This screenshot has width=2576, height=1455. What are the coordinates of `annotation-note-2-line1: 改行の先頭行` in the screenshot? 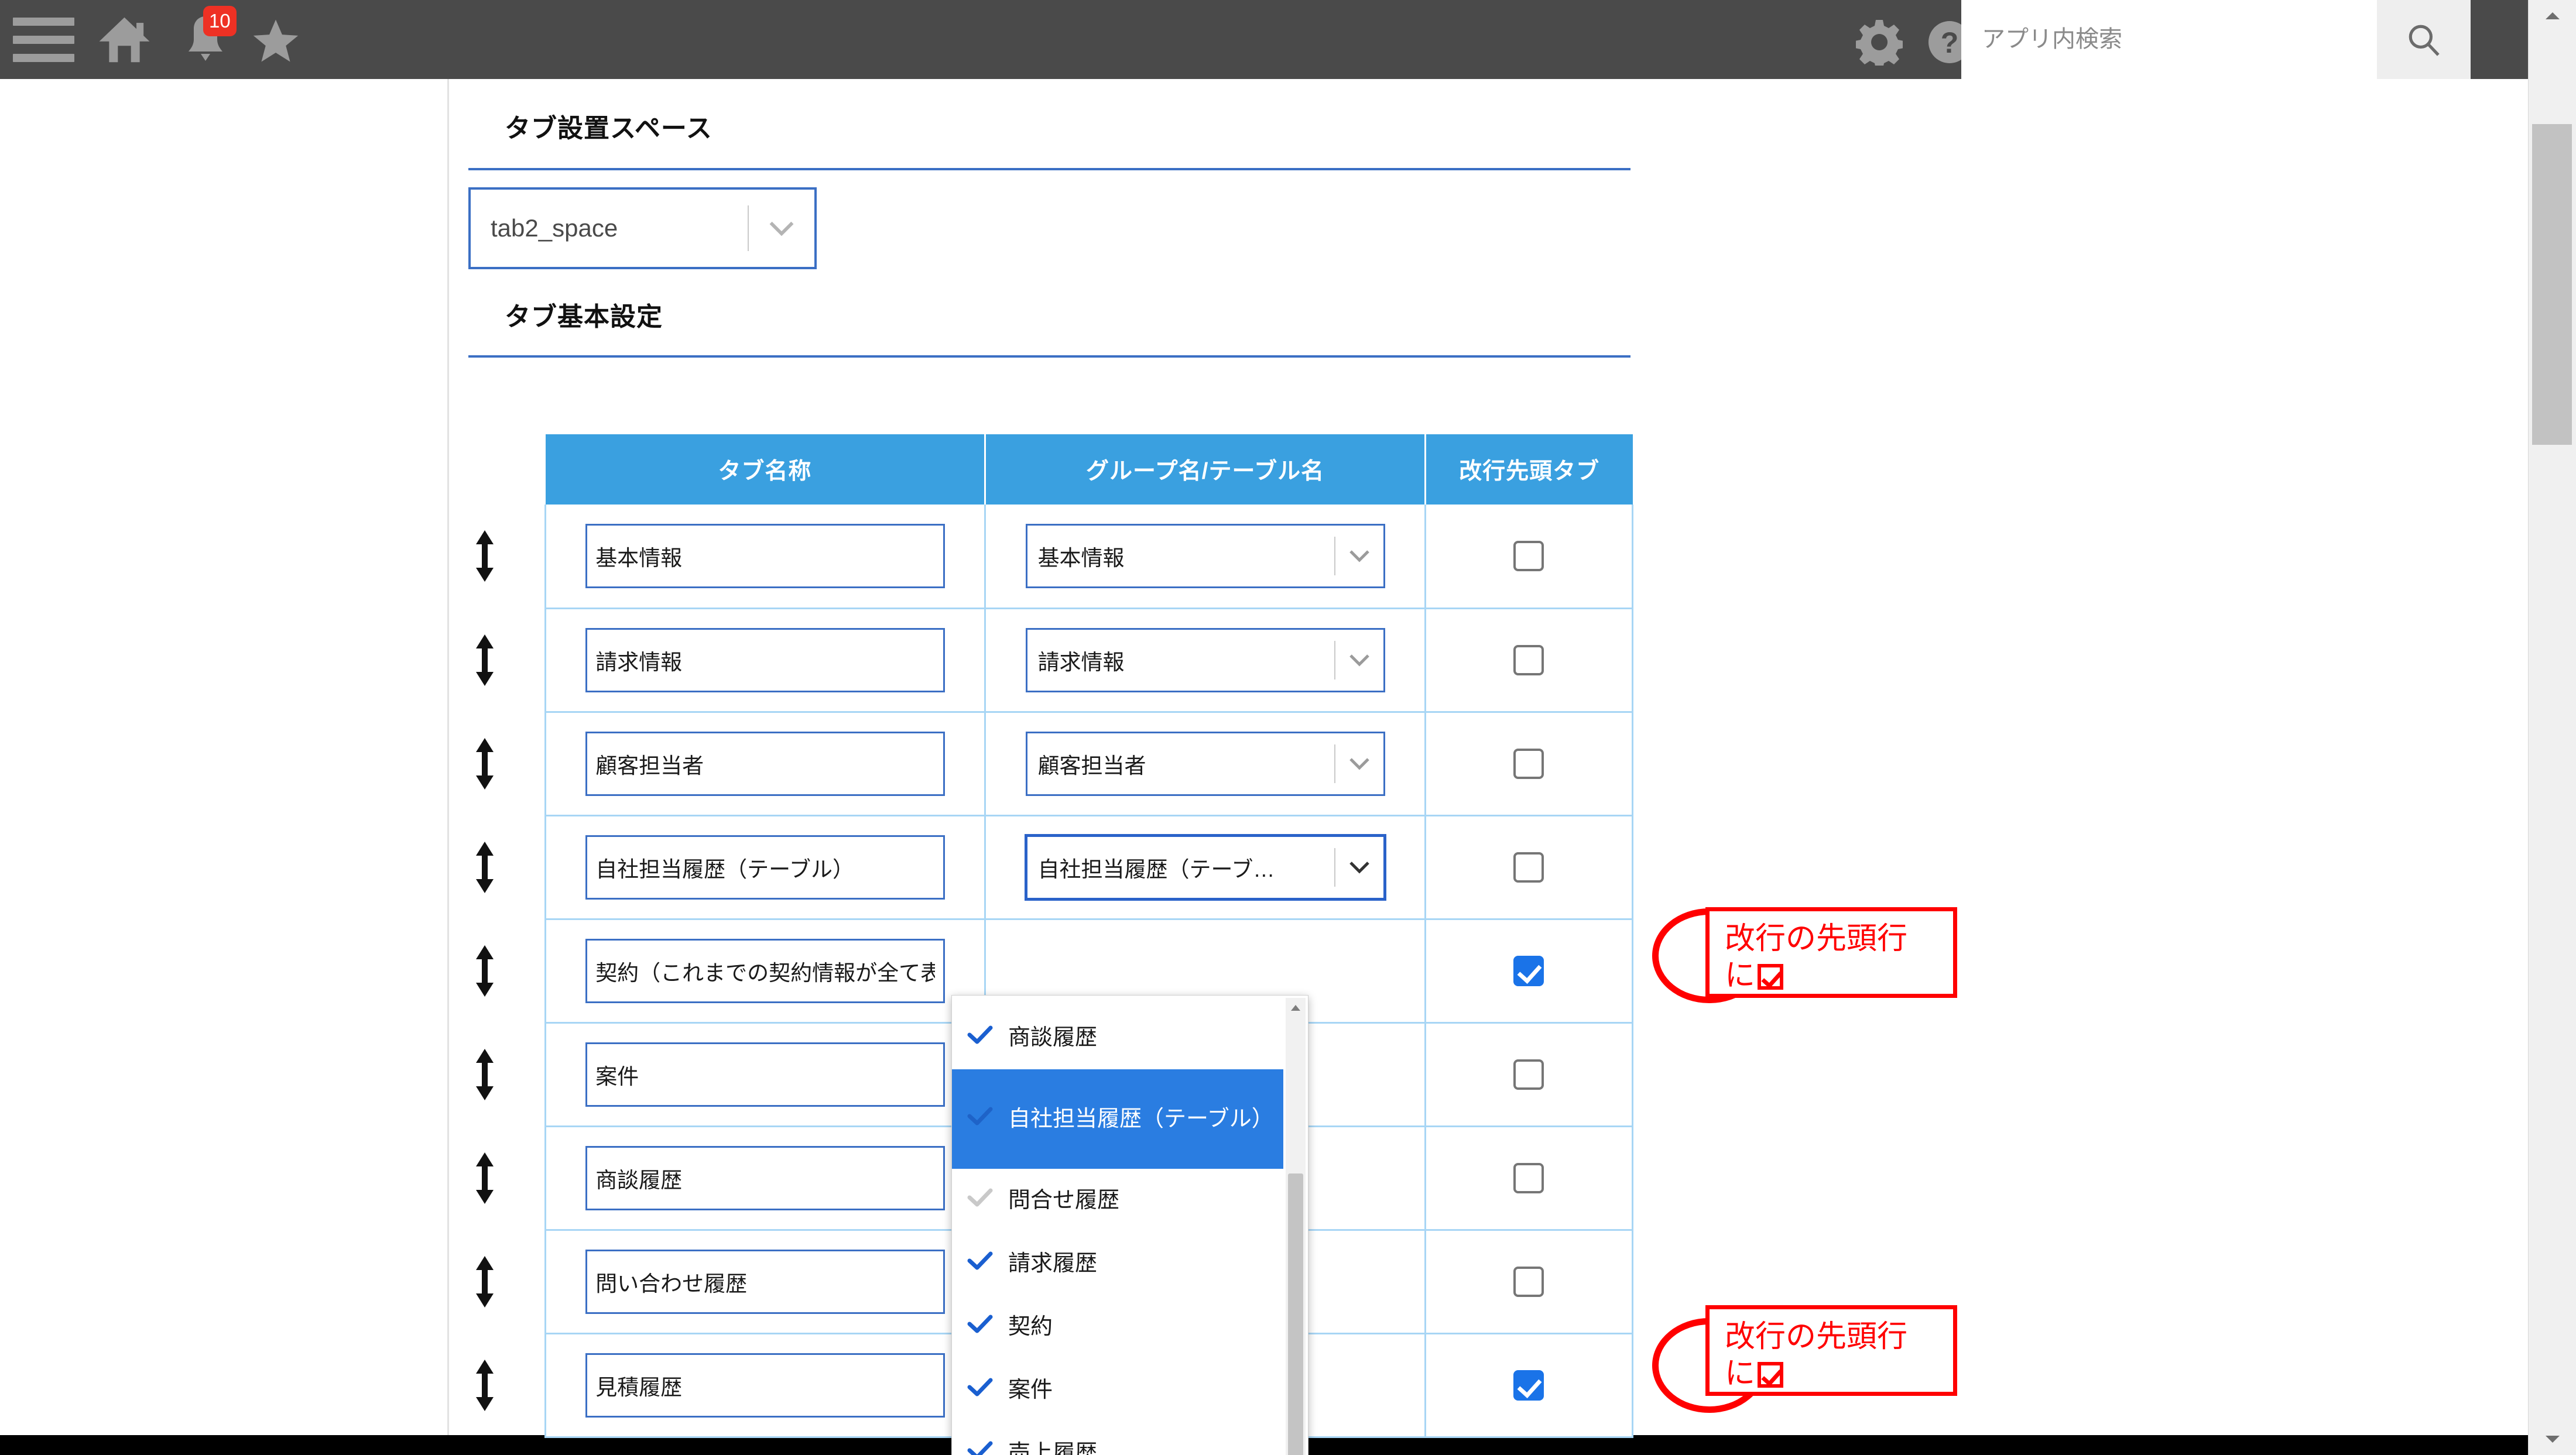 It's located at (1816, 1337).